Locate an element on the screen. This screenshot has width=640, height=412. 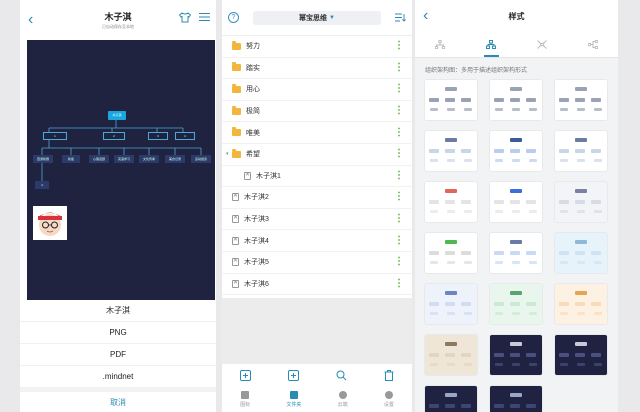
folder-row: ▾ 希望 ⋮ is located at coordinates (317, 155).